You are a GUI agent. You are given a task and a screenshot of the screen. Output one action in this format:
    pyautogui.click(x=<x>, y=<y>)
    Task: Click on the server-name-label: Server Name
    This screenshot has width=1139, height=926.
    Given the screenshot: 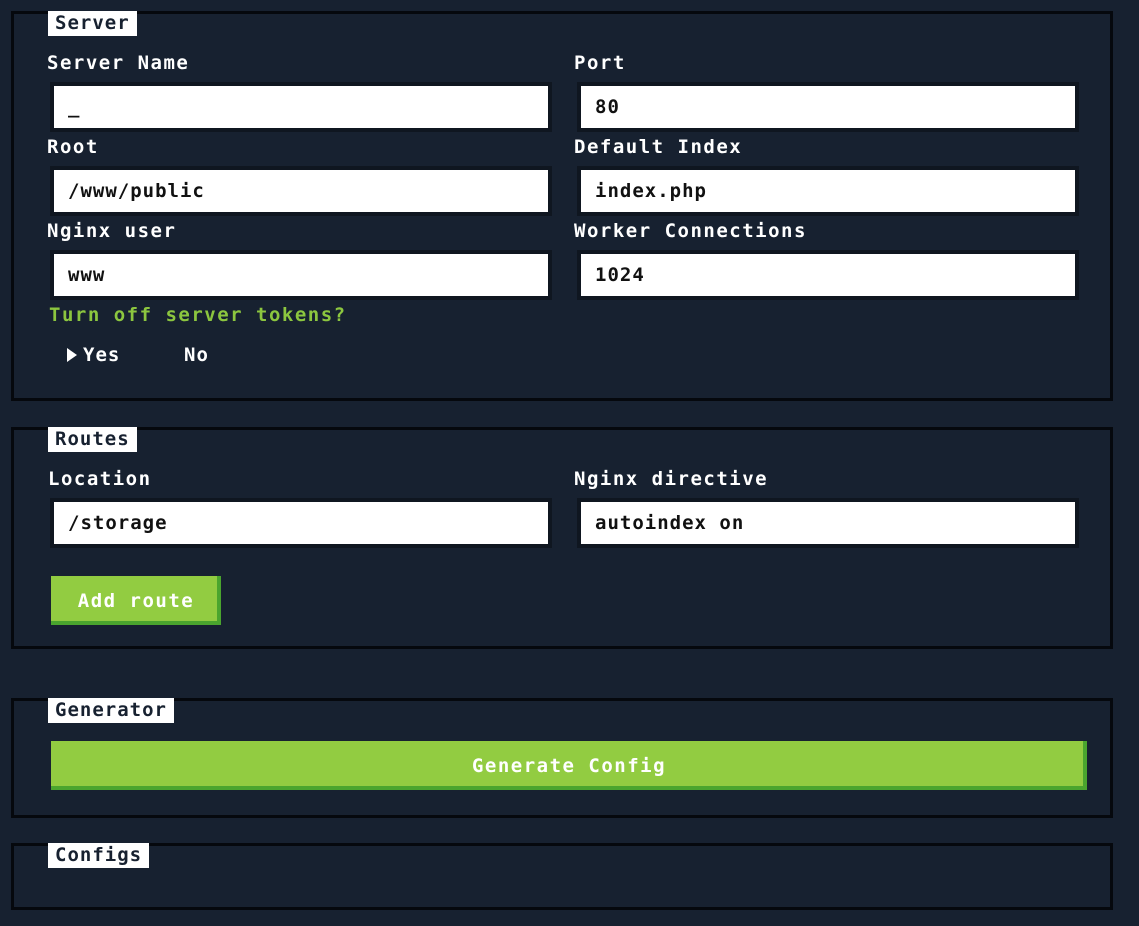 What is the action you would take?
    pyautogui.click(x=118, y=63)
    